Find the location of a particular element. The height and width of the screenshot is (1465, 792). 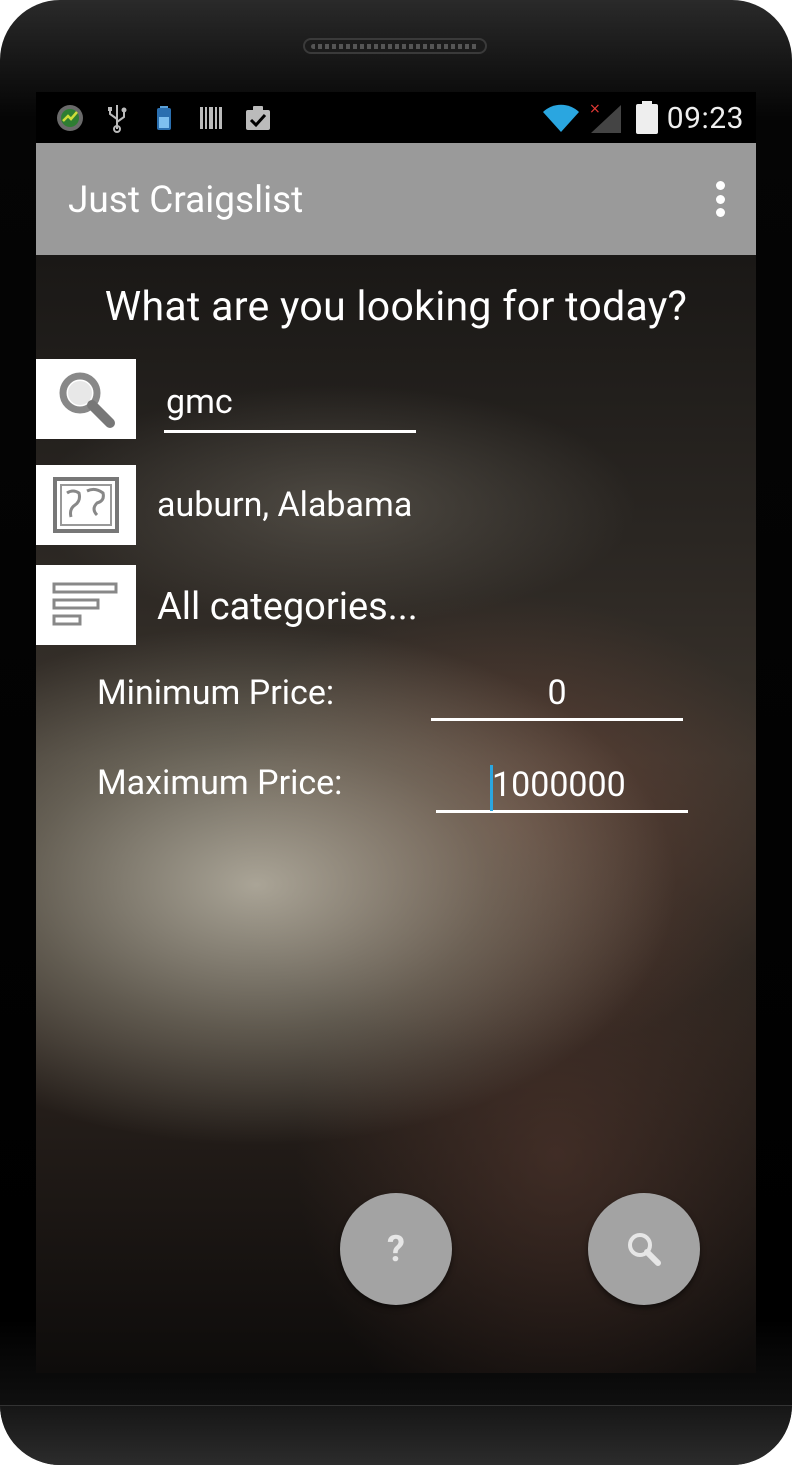

app-icon is located at coordinates (70, 118).